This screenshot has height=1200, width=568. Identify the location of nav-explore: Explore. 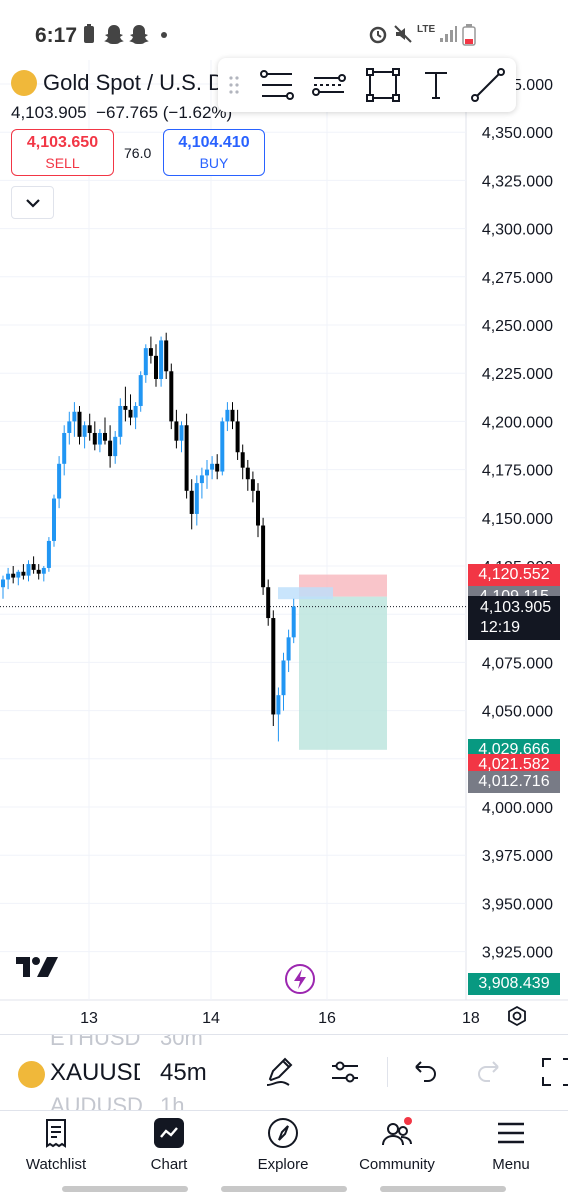
(283, 1146).